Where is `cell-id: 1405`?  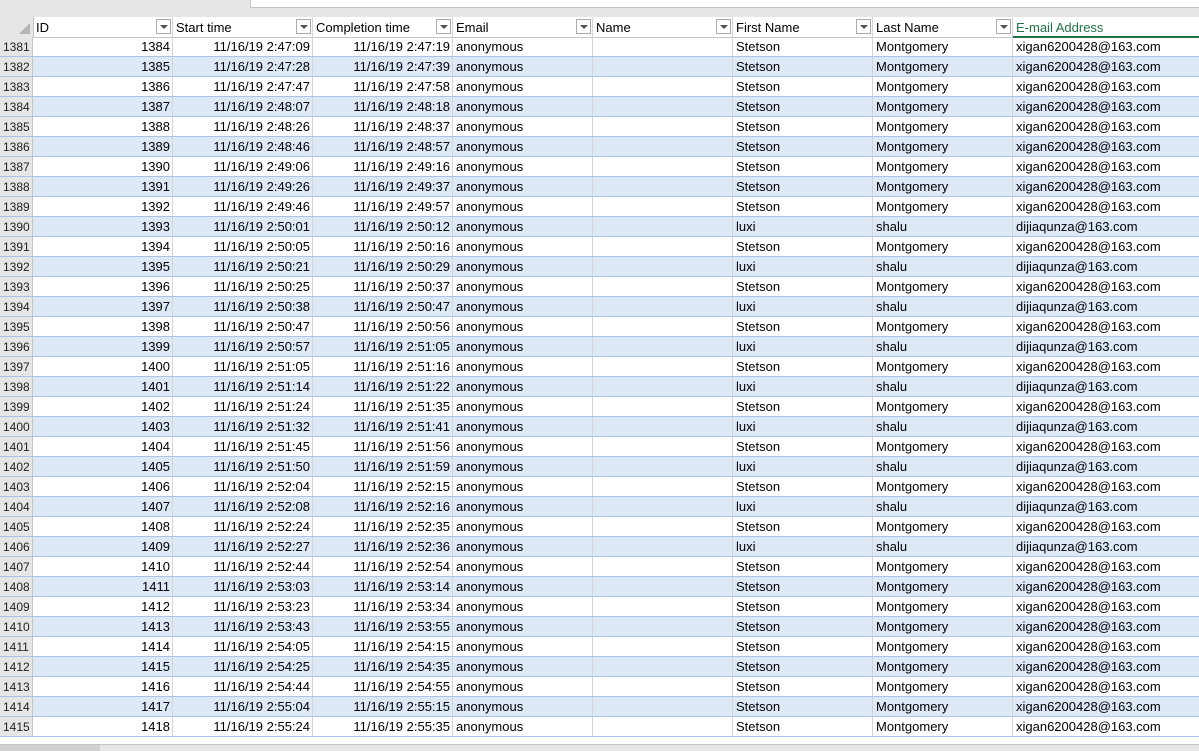 cell-id: 1405 is located at coordinates (103, 466).